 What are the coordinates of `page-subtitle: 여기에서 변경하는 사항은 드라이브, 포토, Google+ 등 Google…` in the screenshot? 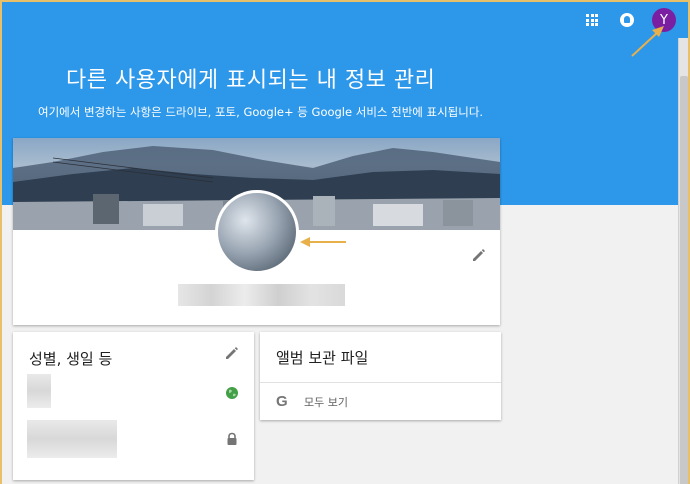 It's located at (261, 112).